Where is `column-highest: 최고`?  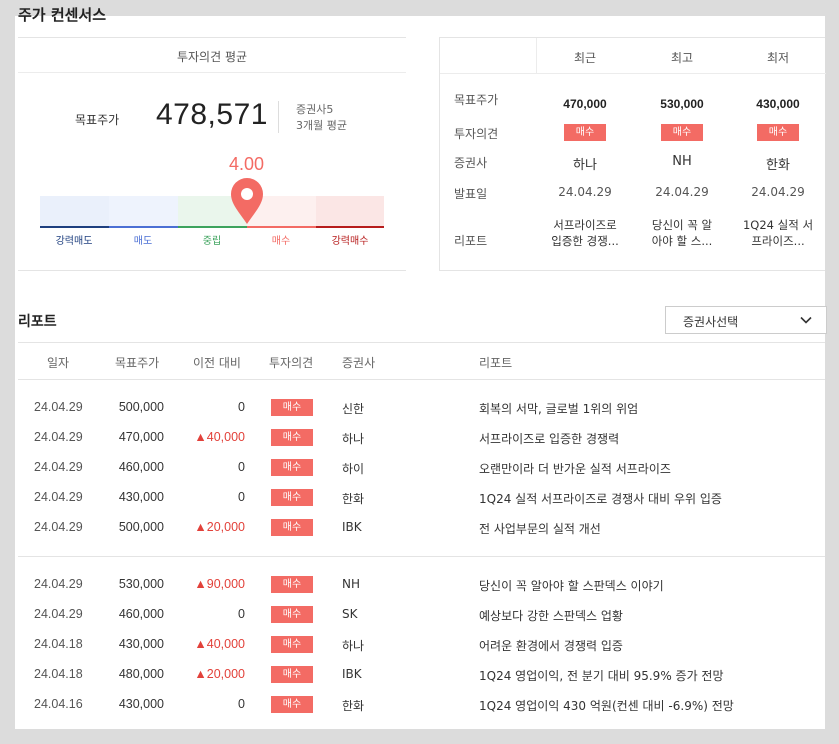
column-highest: 최고 is located at coordinates (682, 58).